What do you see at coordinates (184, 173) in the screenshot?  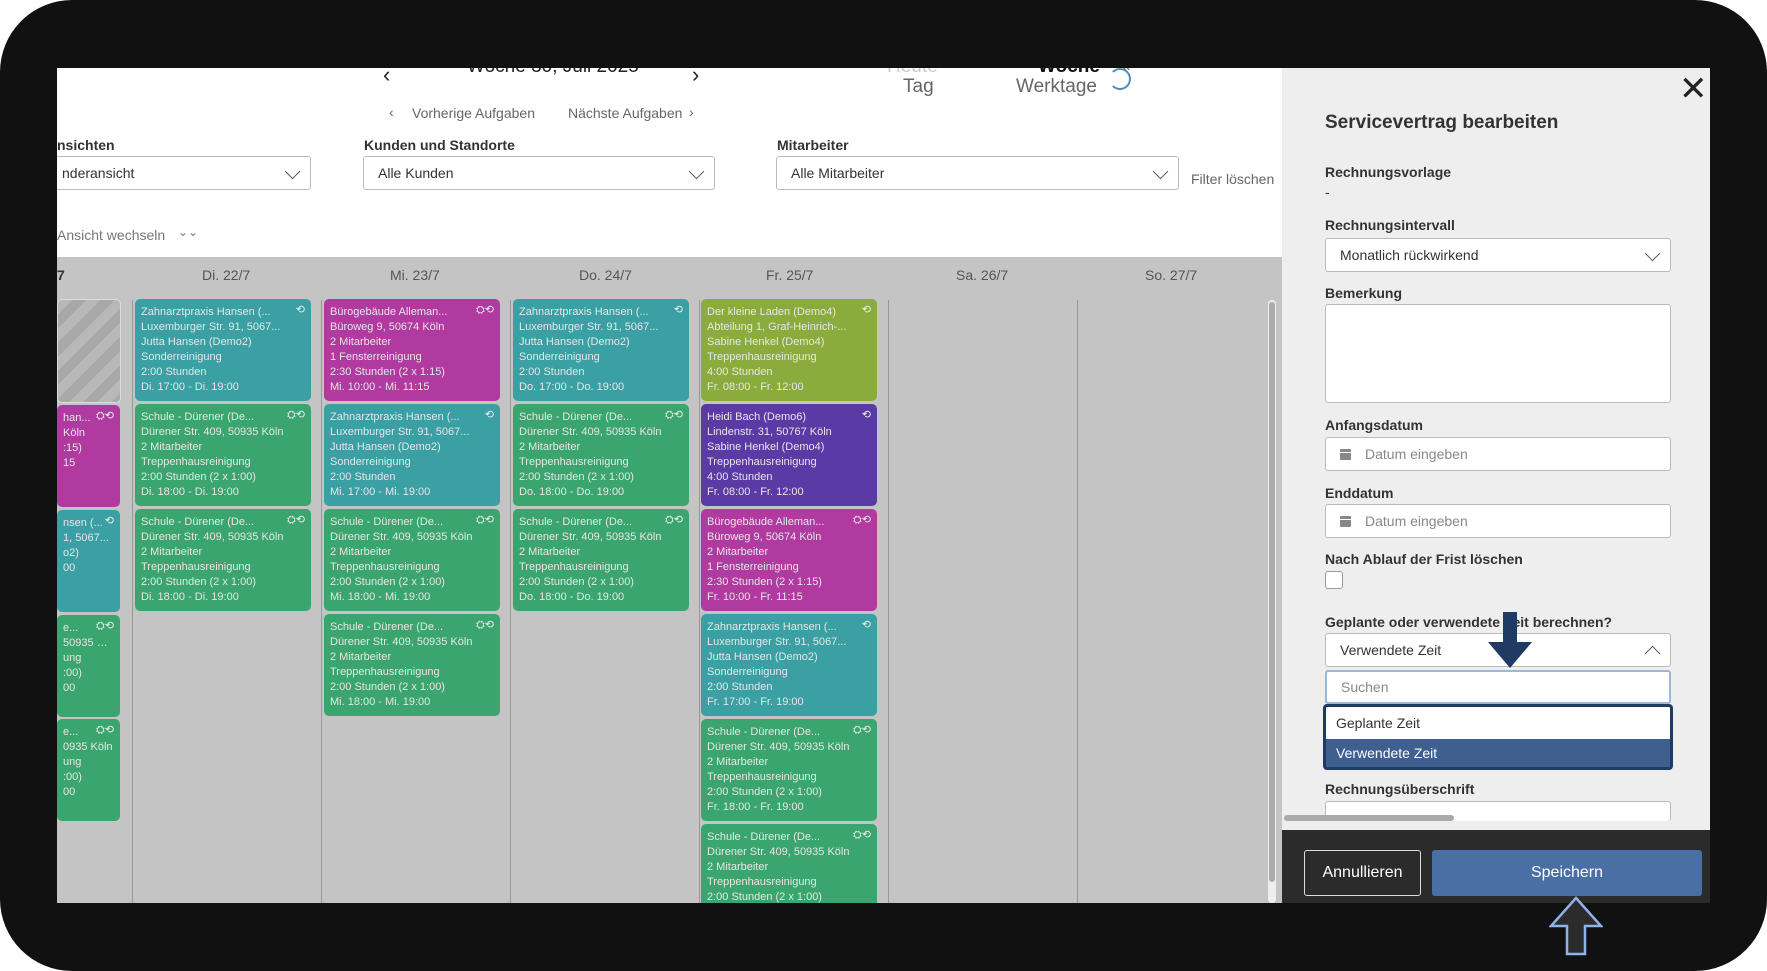 I see `views-select: nderansicht` at bounding box center [184, 173].